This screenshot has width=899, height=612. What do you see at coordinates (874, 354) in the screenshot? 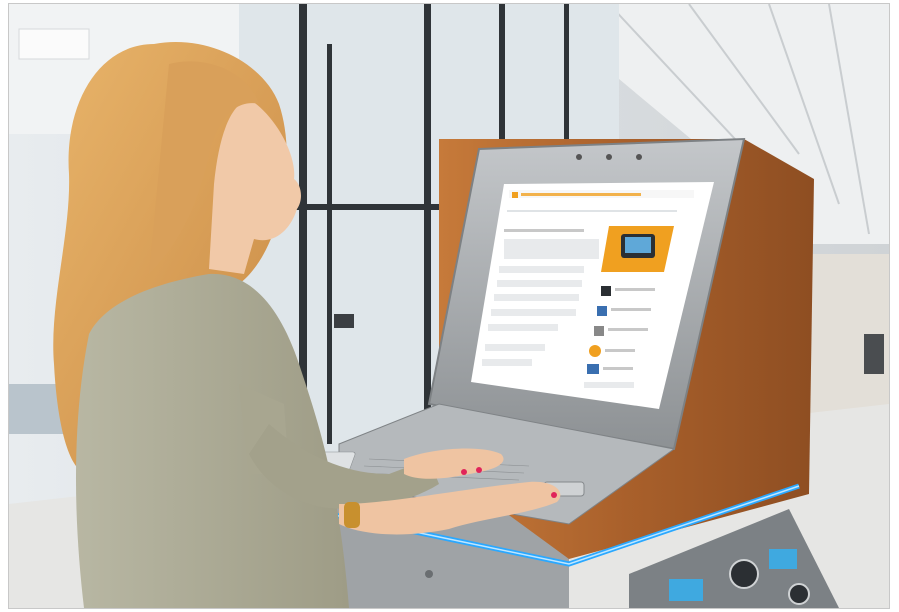
I see `wall-display` at bounding box center [874, 354].